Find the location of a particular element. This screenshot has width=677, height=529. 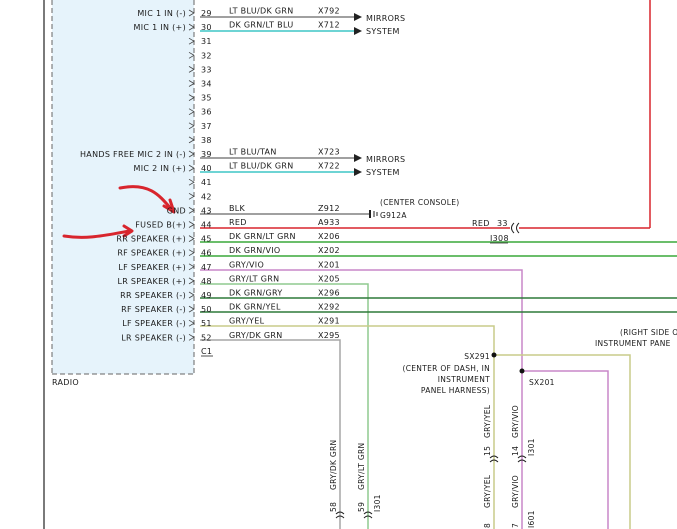

connector-label: C1 is located at coordinates (206, 351).